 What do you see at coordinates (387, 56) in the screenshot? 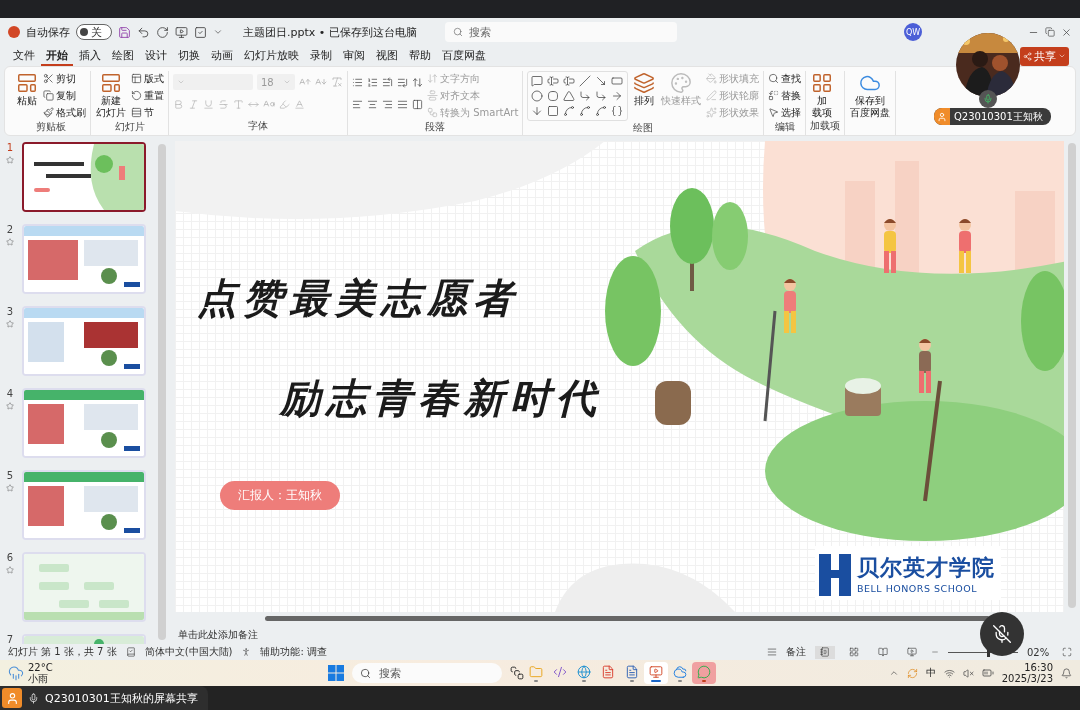
I see `menu-tab: 视图` at bounding box center [387, 56].